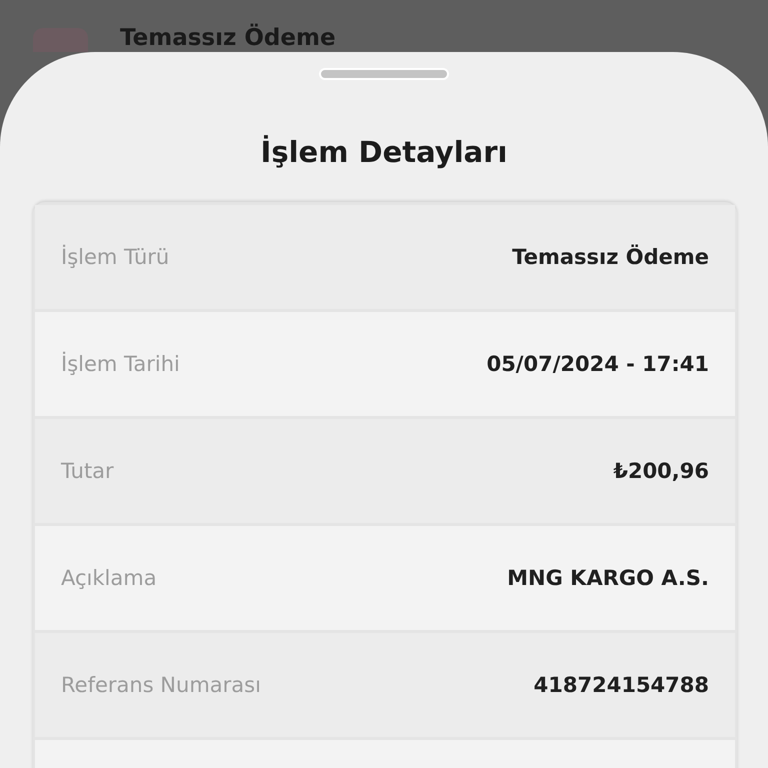 The image size is (768, 768). What do you see at coordinates (621, 685) in the screenshot?
I see `detail-value: 418724154788` at bounding box center [621, 685].